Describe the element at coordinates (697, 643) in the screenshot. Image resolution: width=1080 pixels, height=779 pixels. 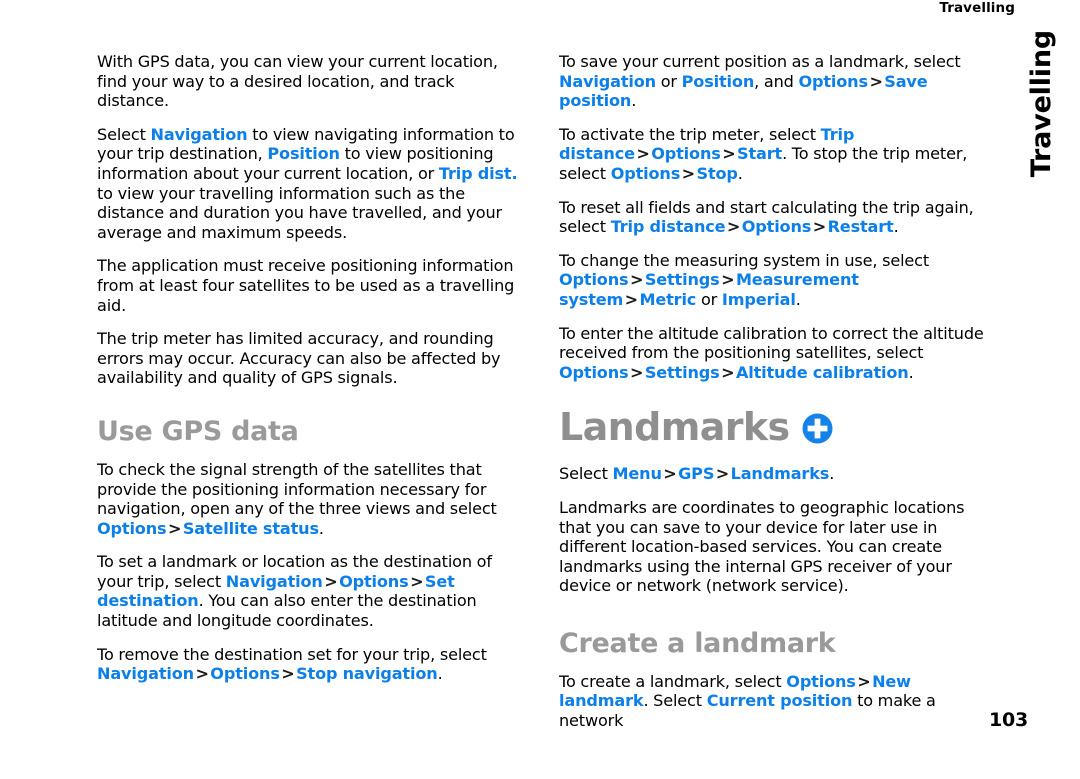
I see `heading-create-a-landmark: Create a landmark` at that location.